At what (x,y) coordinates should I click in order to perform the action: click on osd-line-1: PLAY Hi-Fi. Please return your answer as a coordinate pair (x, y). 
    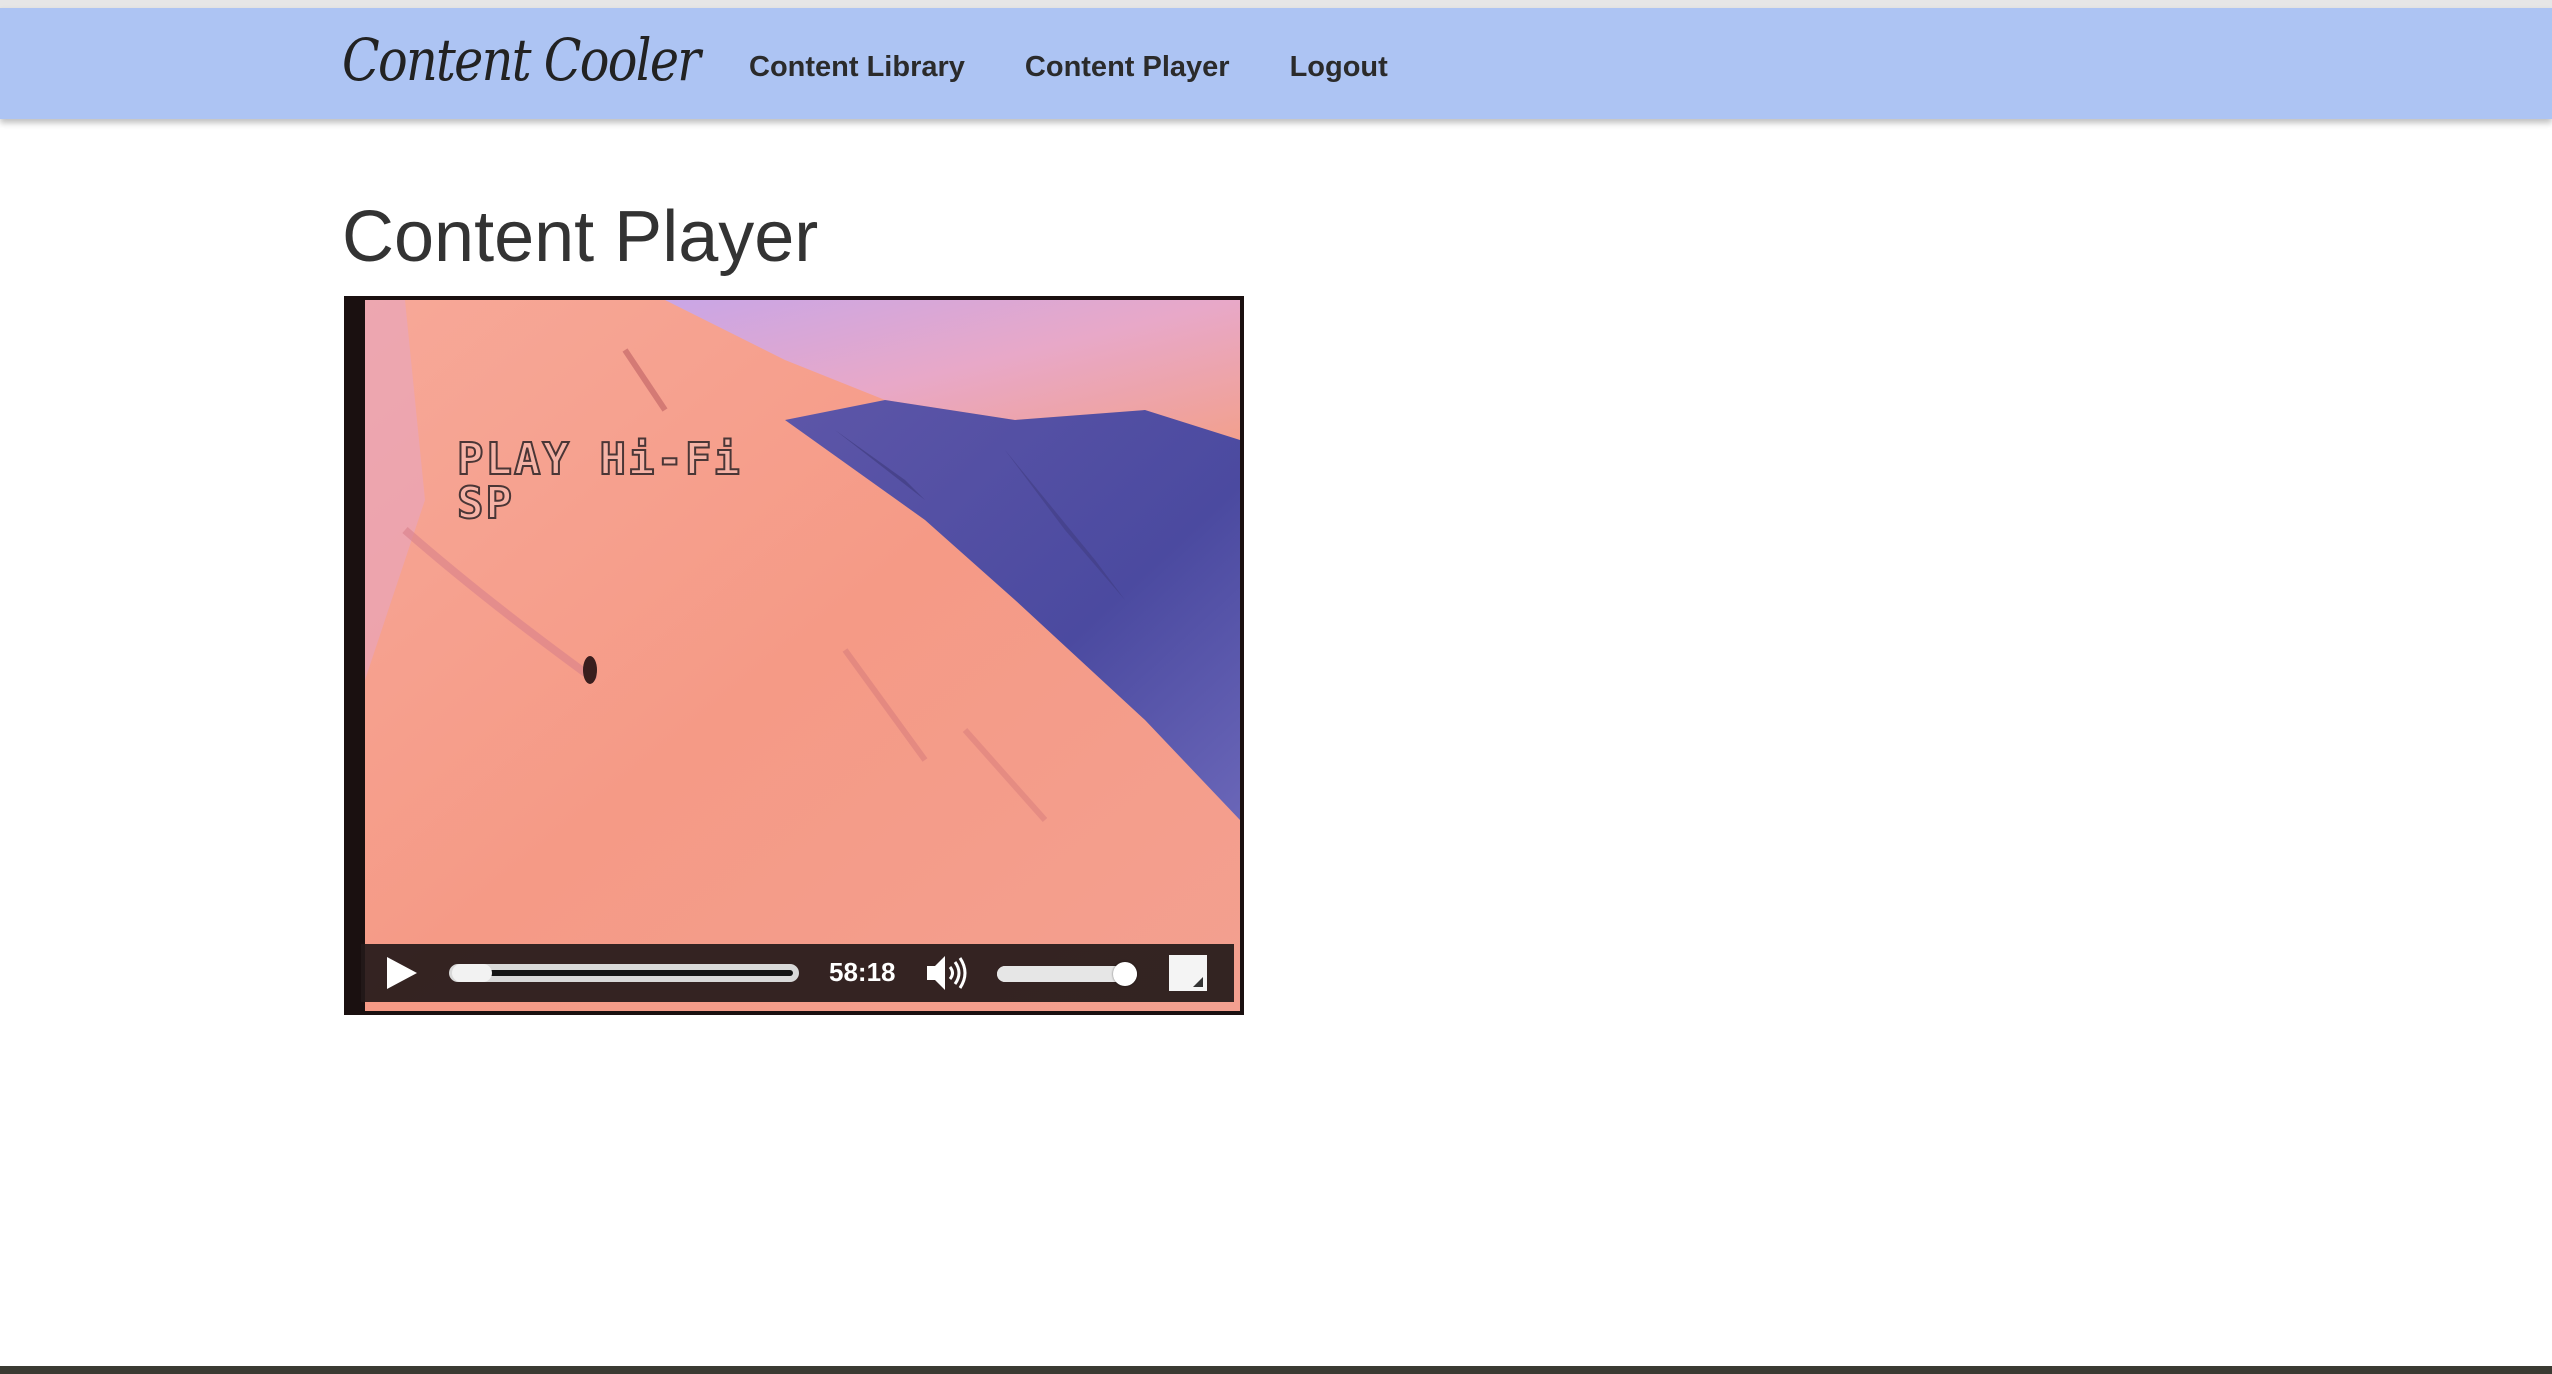
    Looking at the image, I should click on (599, 459).